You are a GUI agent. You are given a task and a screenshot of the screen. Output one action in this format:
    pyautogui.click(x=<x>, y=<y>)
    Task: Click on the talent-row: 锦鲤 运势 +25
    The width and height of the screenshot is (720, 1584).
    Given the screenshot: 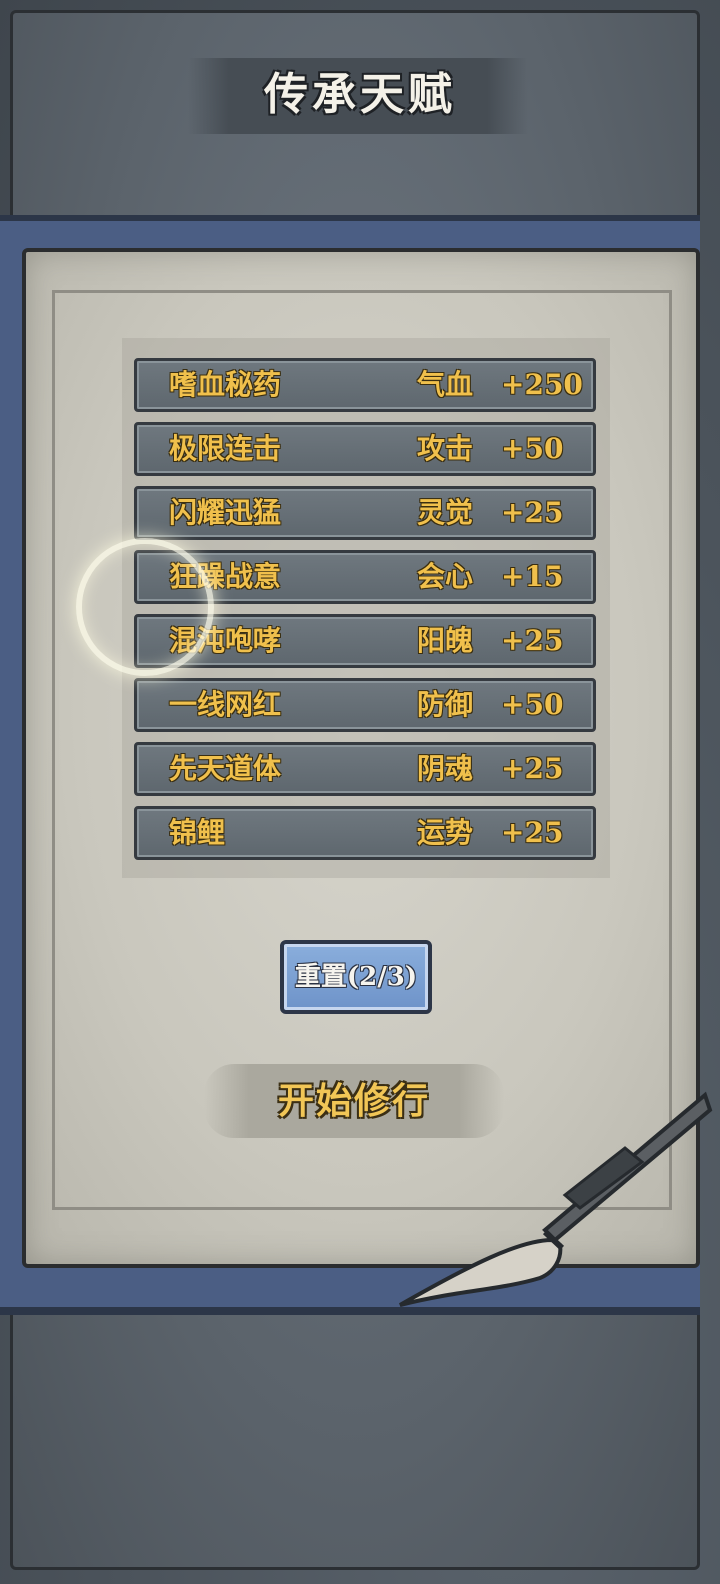 What is the action you would take?
    pyautogui.click(x=365, y=833)
    